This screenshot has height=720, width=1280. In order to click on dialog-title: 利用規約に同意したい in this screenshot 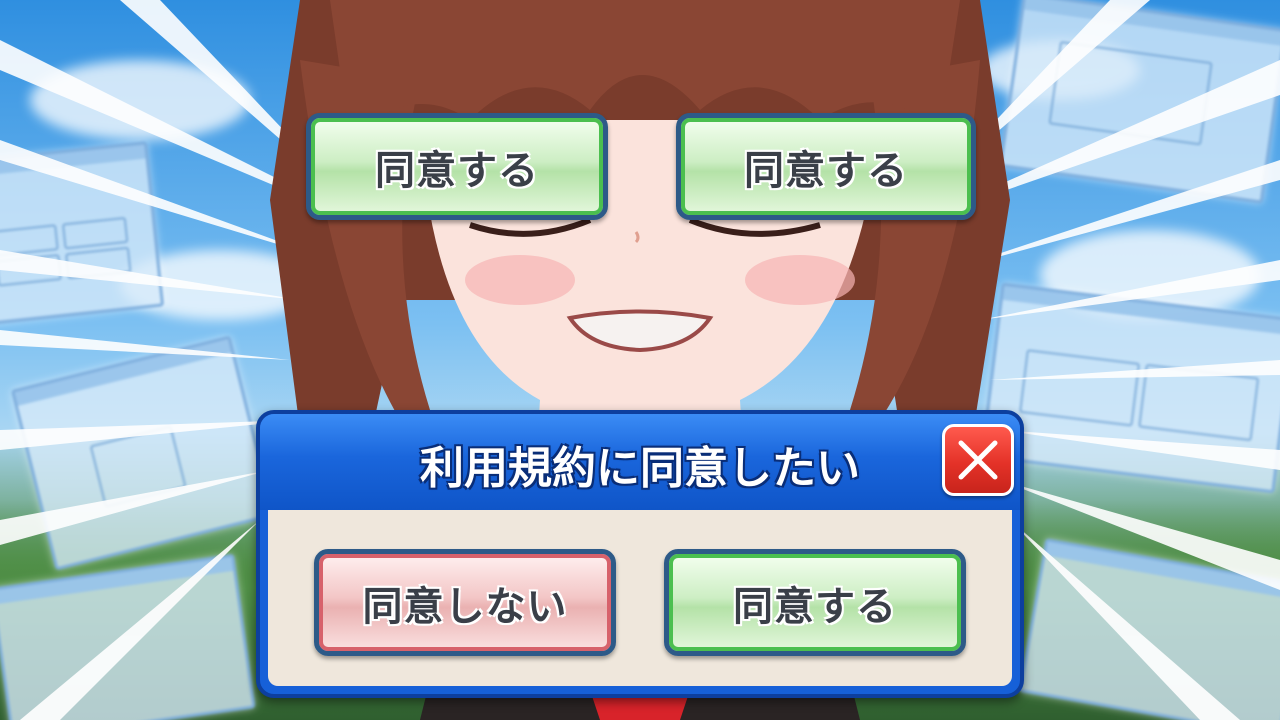, I will do `click(640, 468)`.